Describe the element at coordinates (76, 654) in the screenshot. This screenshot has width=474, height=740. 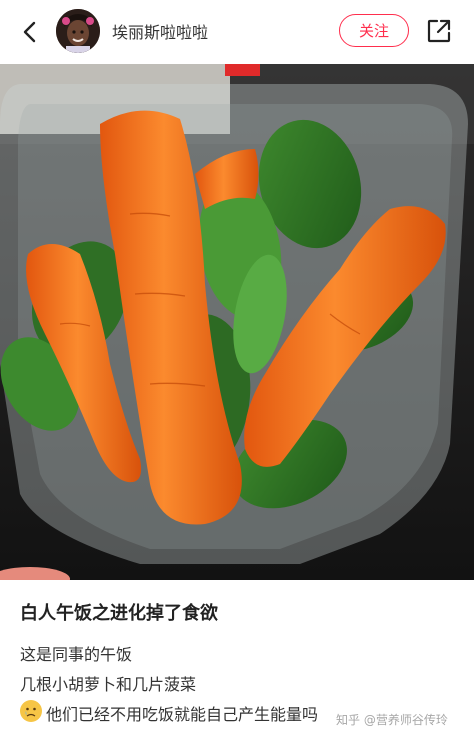
I see `post-text-line: 这是同事的午饭` at that location.